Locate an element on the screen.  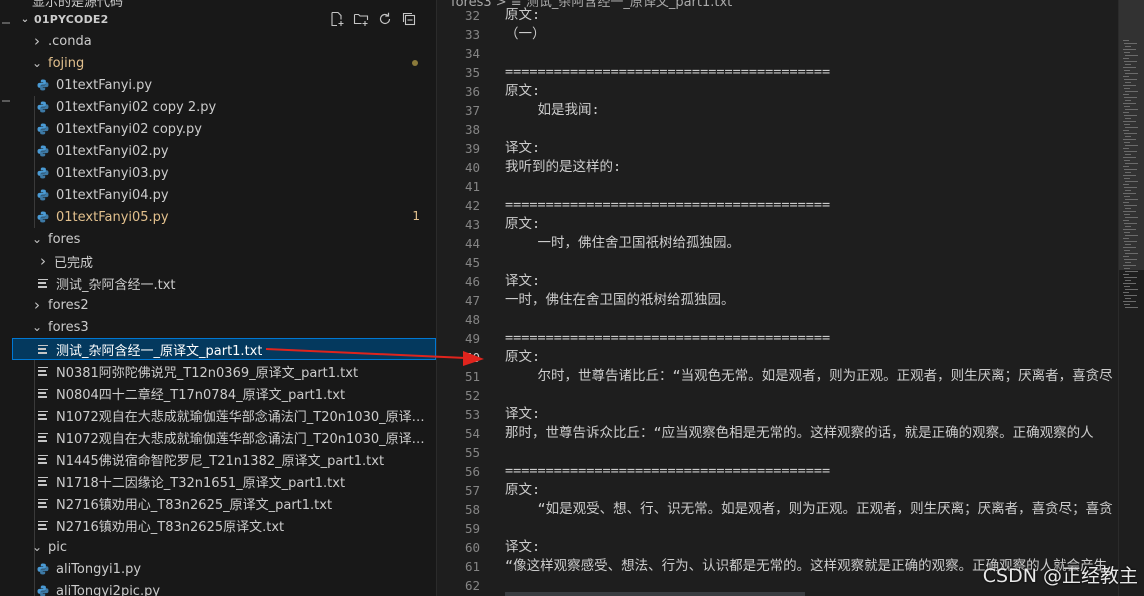
file-row: aliTongyi1.py is located at coordinates (224, 569).